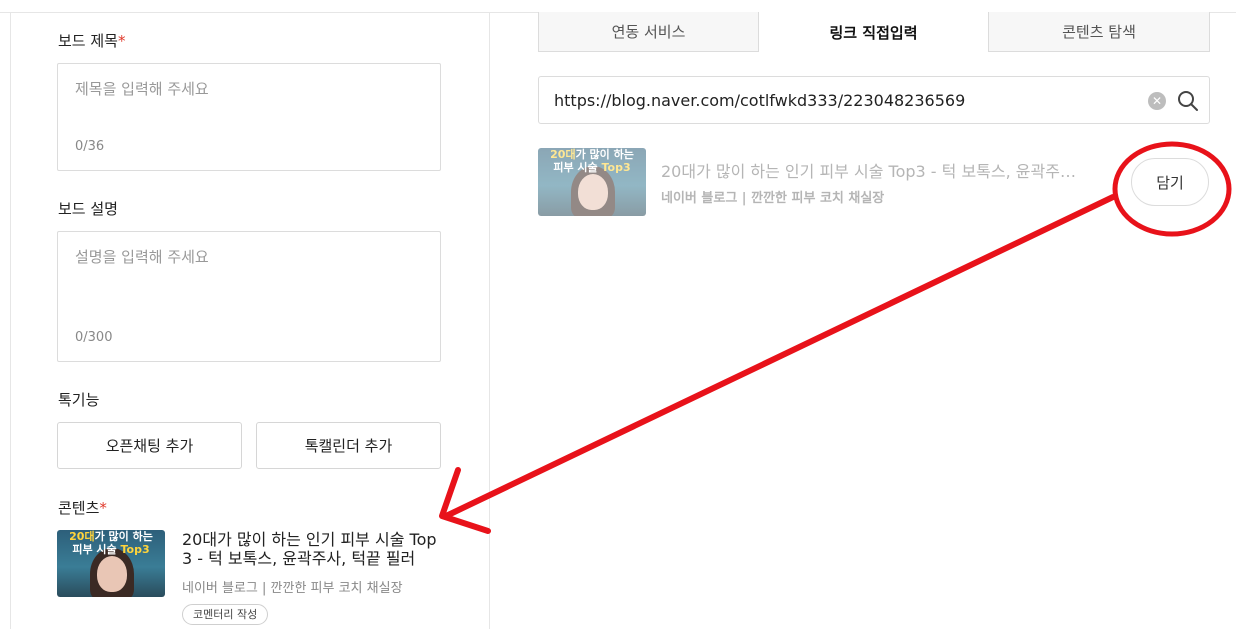 This screenshot has width=1236, height=629. What do you see at coordinates (348, 445) in the screenshot?
I see `add-talk-calendar-button: 톡캘린더 추가` at bounding box center [348, 445].